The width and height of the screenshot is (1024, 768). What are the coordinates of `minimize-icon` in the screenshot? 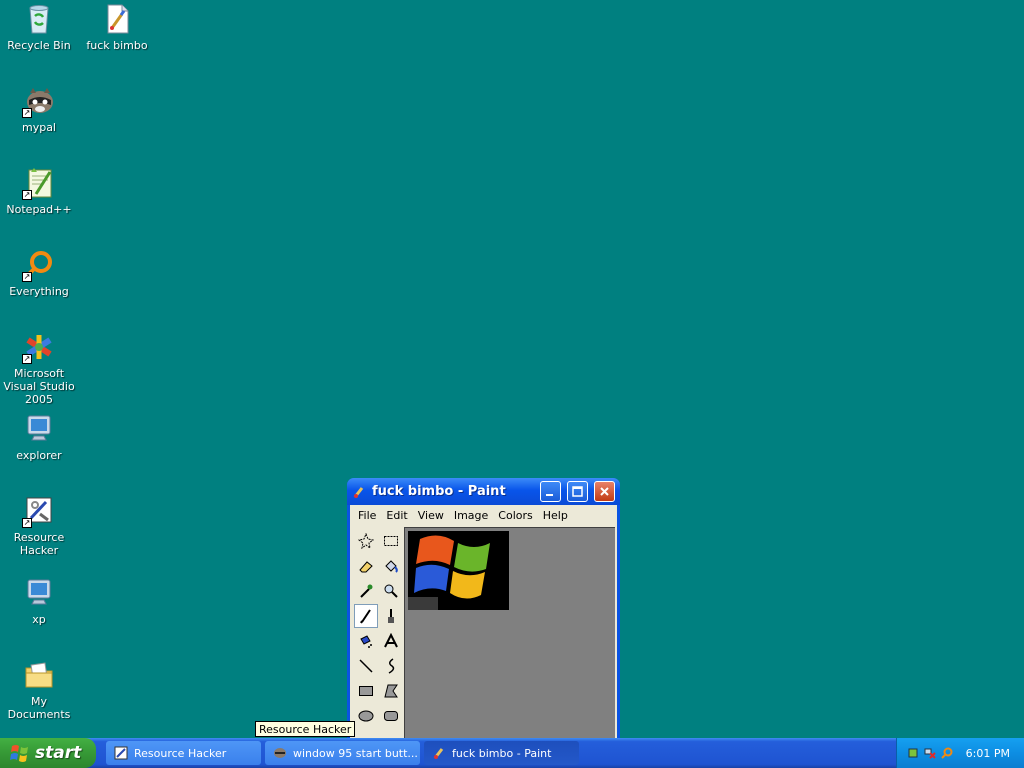 It's located at (549, 495).